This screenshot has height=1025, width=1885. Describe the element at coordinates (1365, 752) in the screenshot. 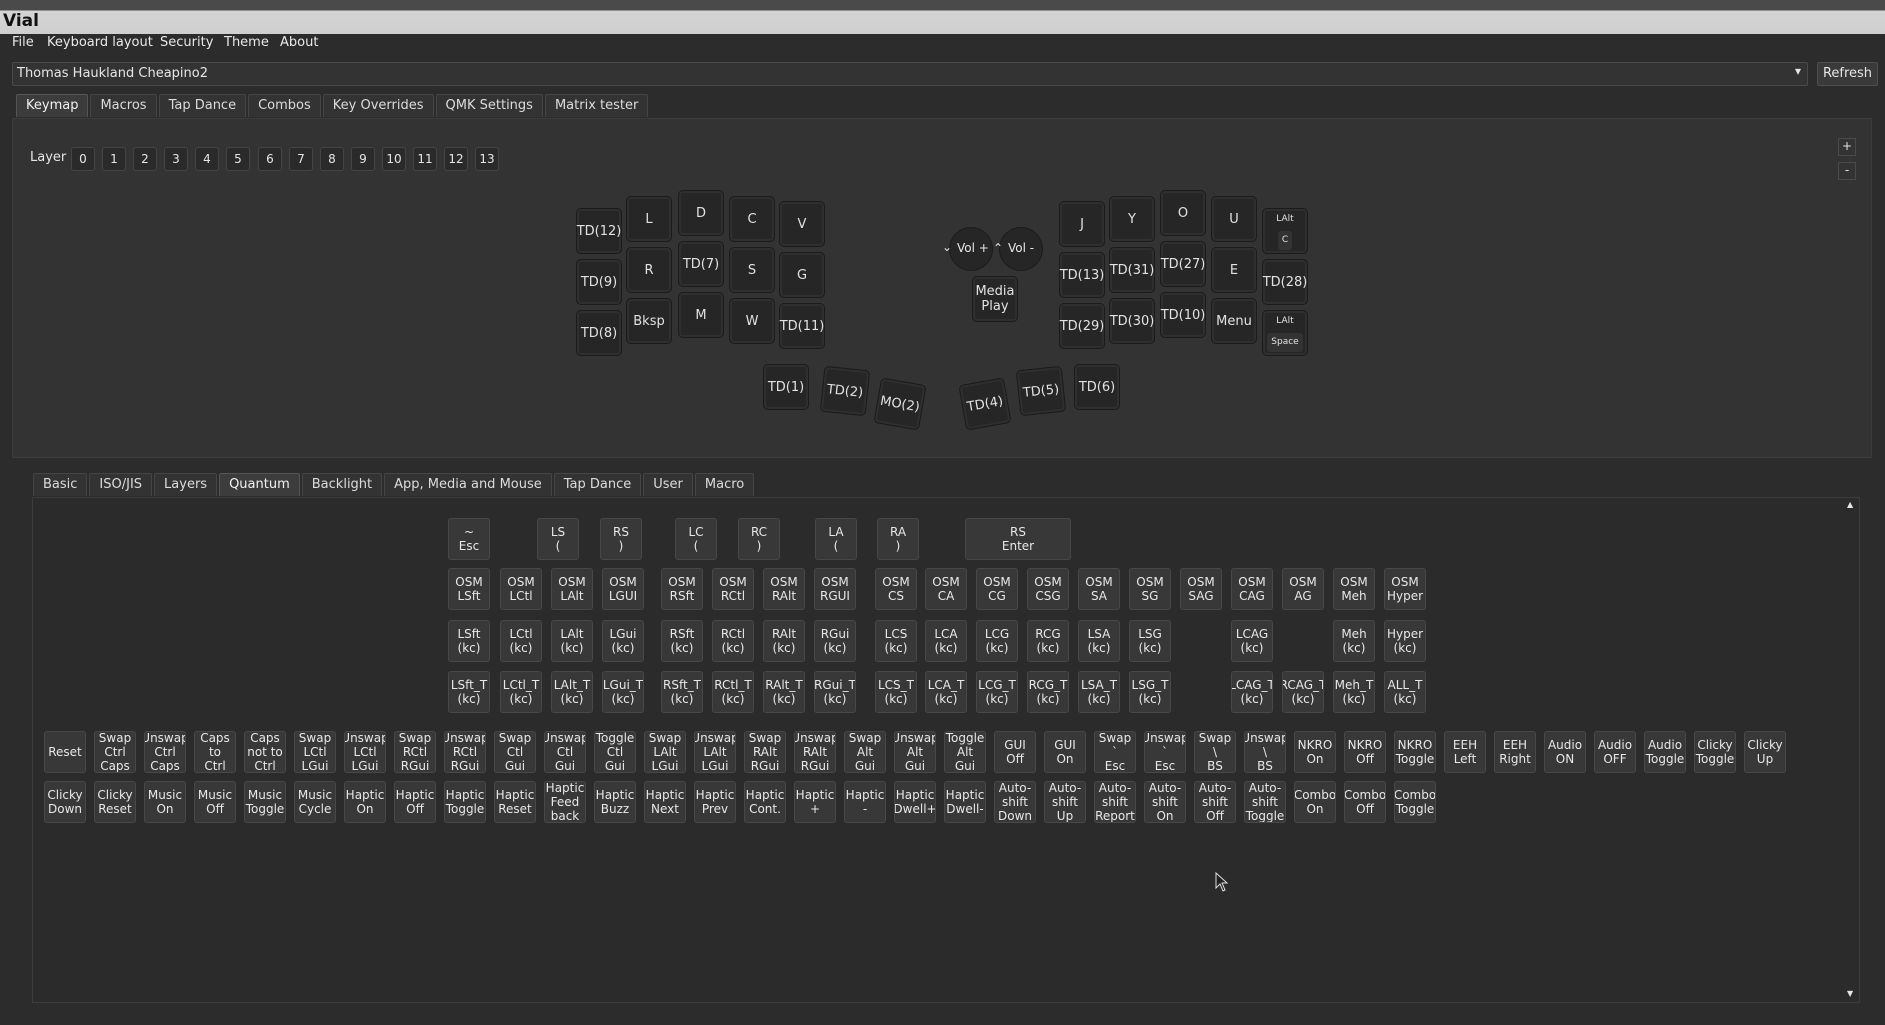

I see `keycode-button: NKRO Off` at that location.